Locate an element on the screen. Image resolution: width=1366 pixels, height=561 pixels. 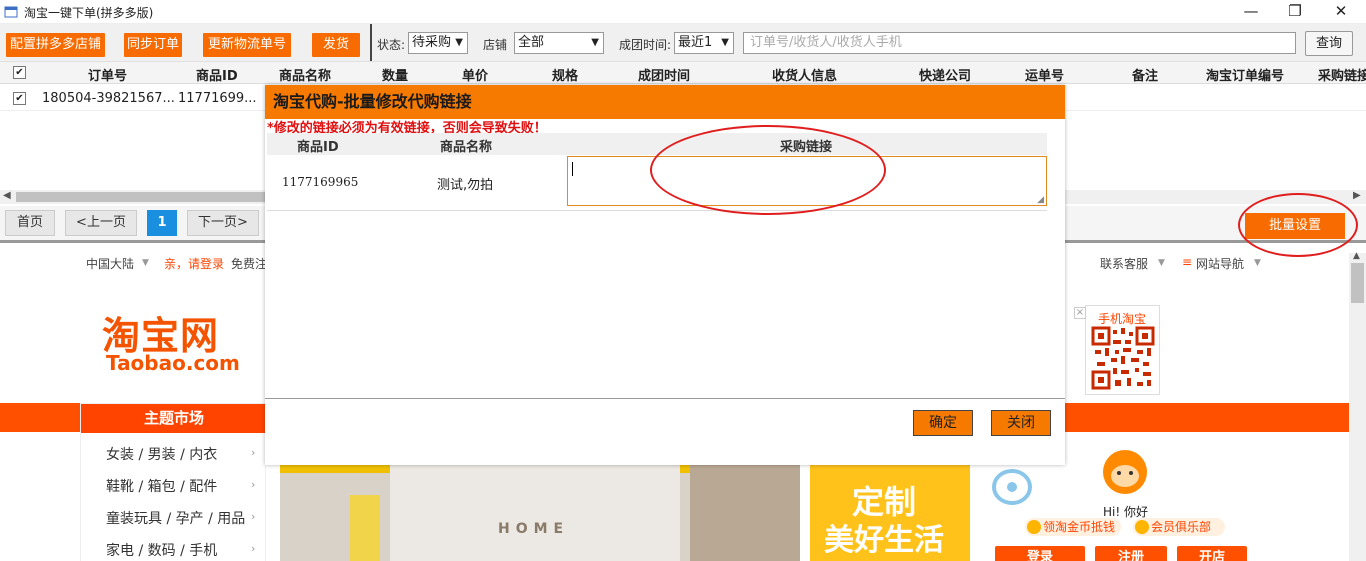
link-table-header: 商品ID 商品名称 采购链接 is located at coordinates (657, 144).